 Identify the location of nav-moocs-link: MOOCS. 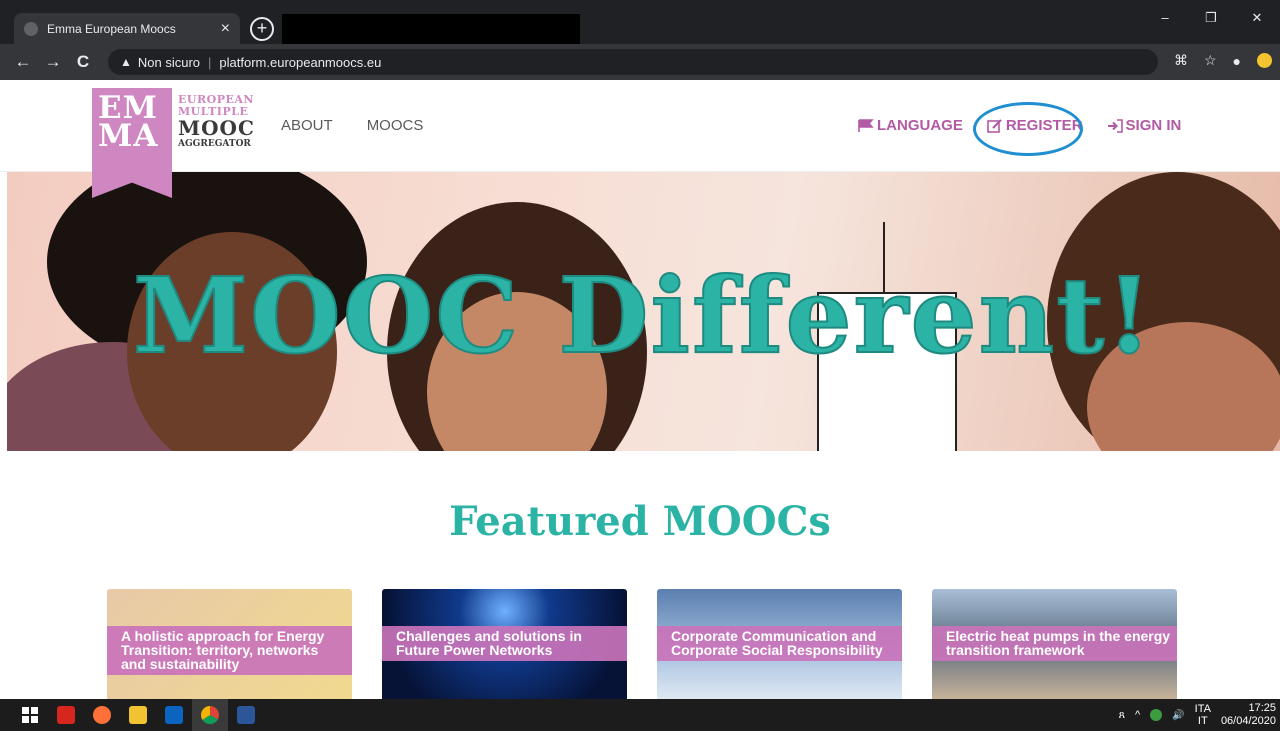
(395, 125).